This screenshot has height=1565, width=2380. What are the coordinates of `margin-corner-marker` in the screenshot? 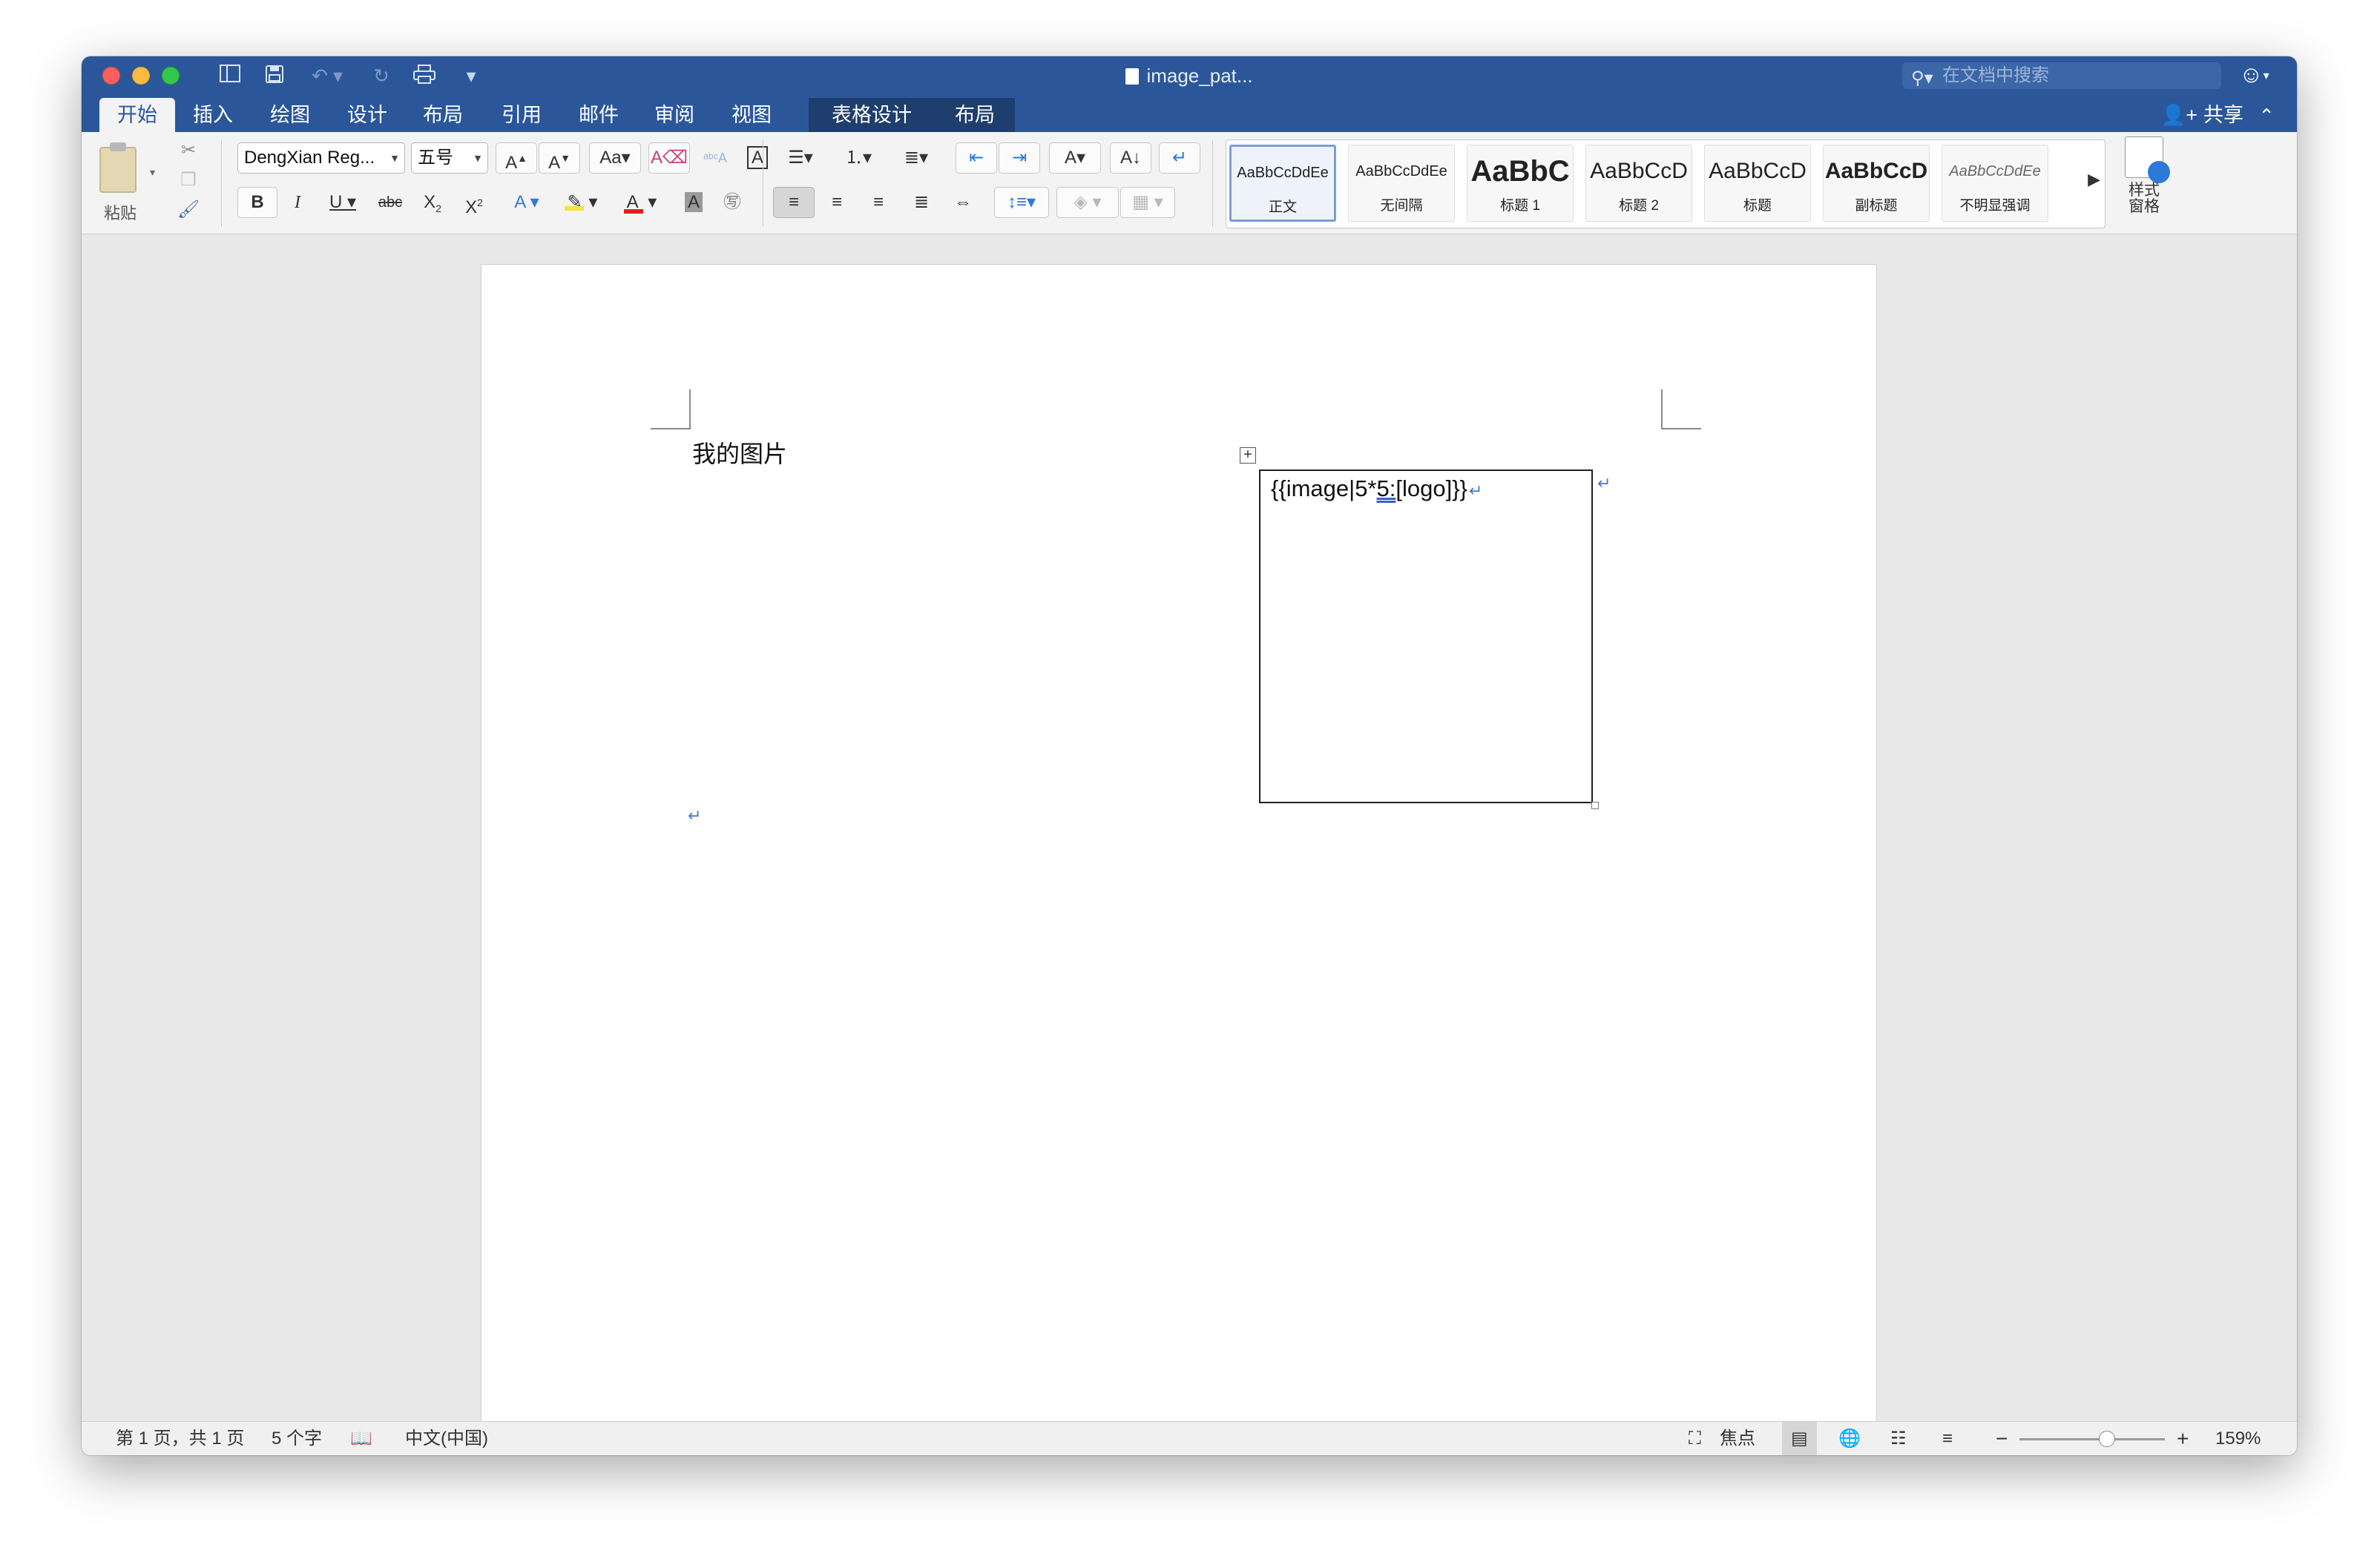 It's located at (1681, 409).